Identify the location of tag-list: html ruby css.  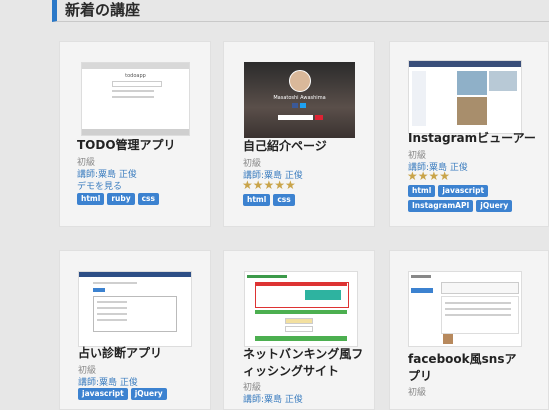
(142, 199).